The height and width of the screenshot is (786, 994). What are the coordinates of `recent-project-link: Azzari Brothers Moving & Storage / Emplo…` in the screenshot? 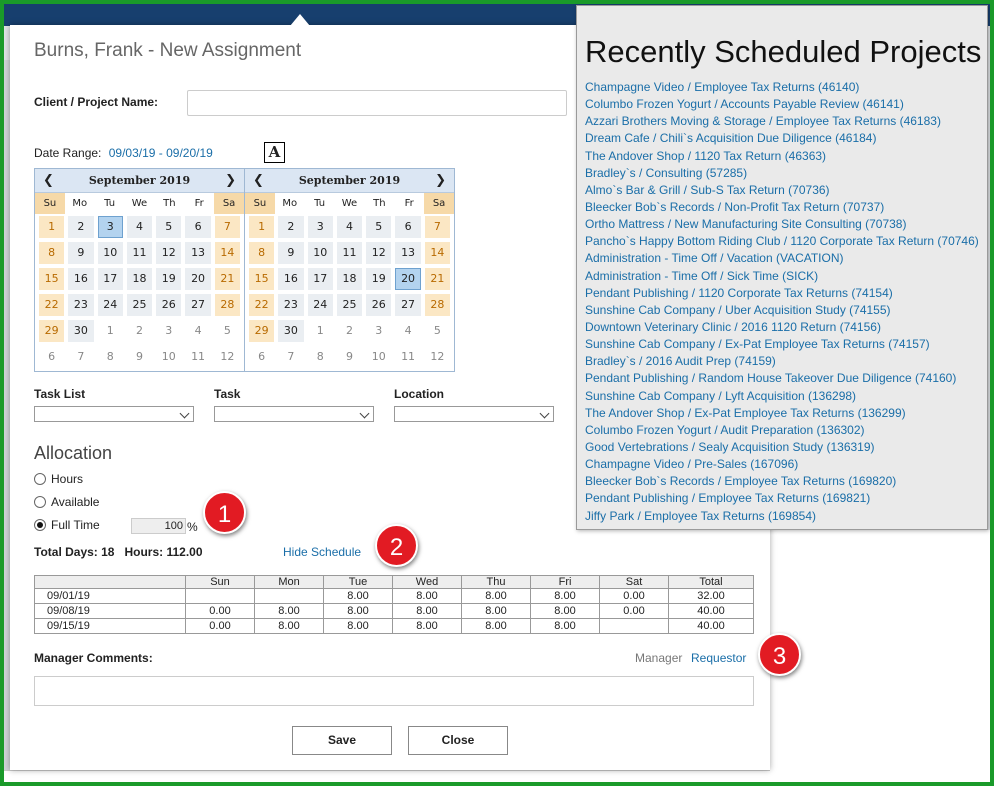 It's located at (786, 121).